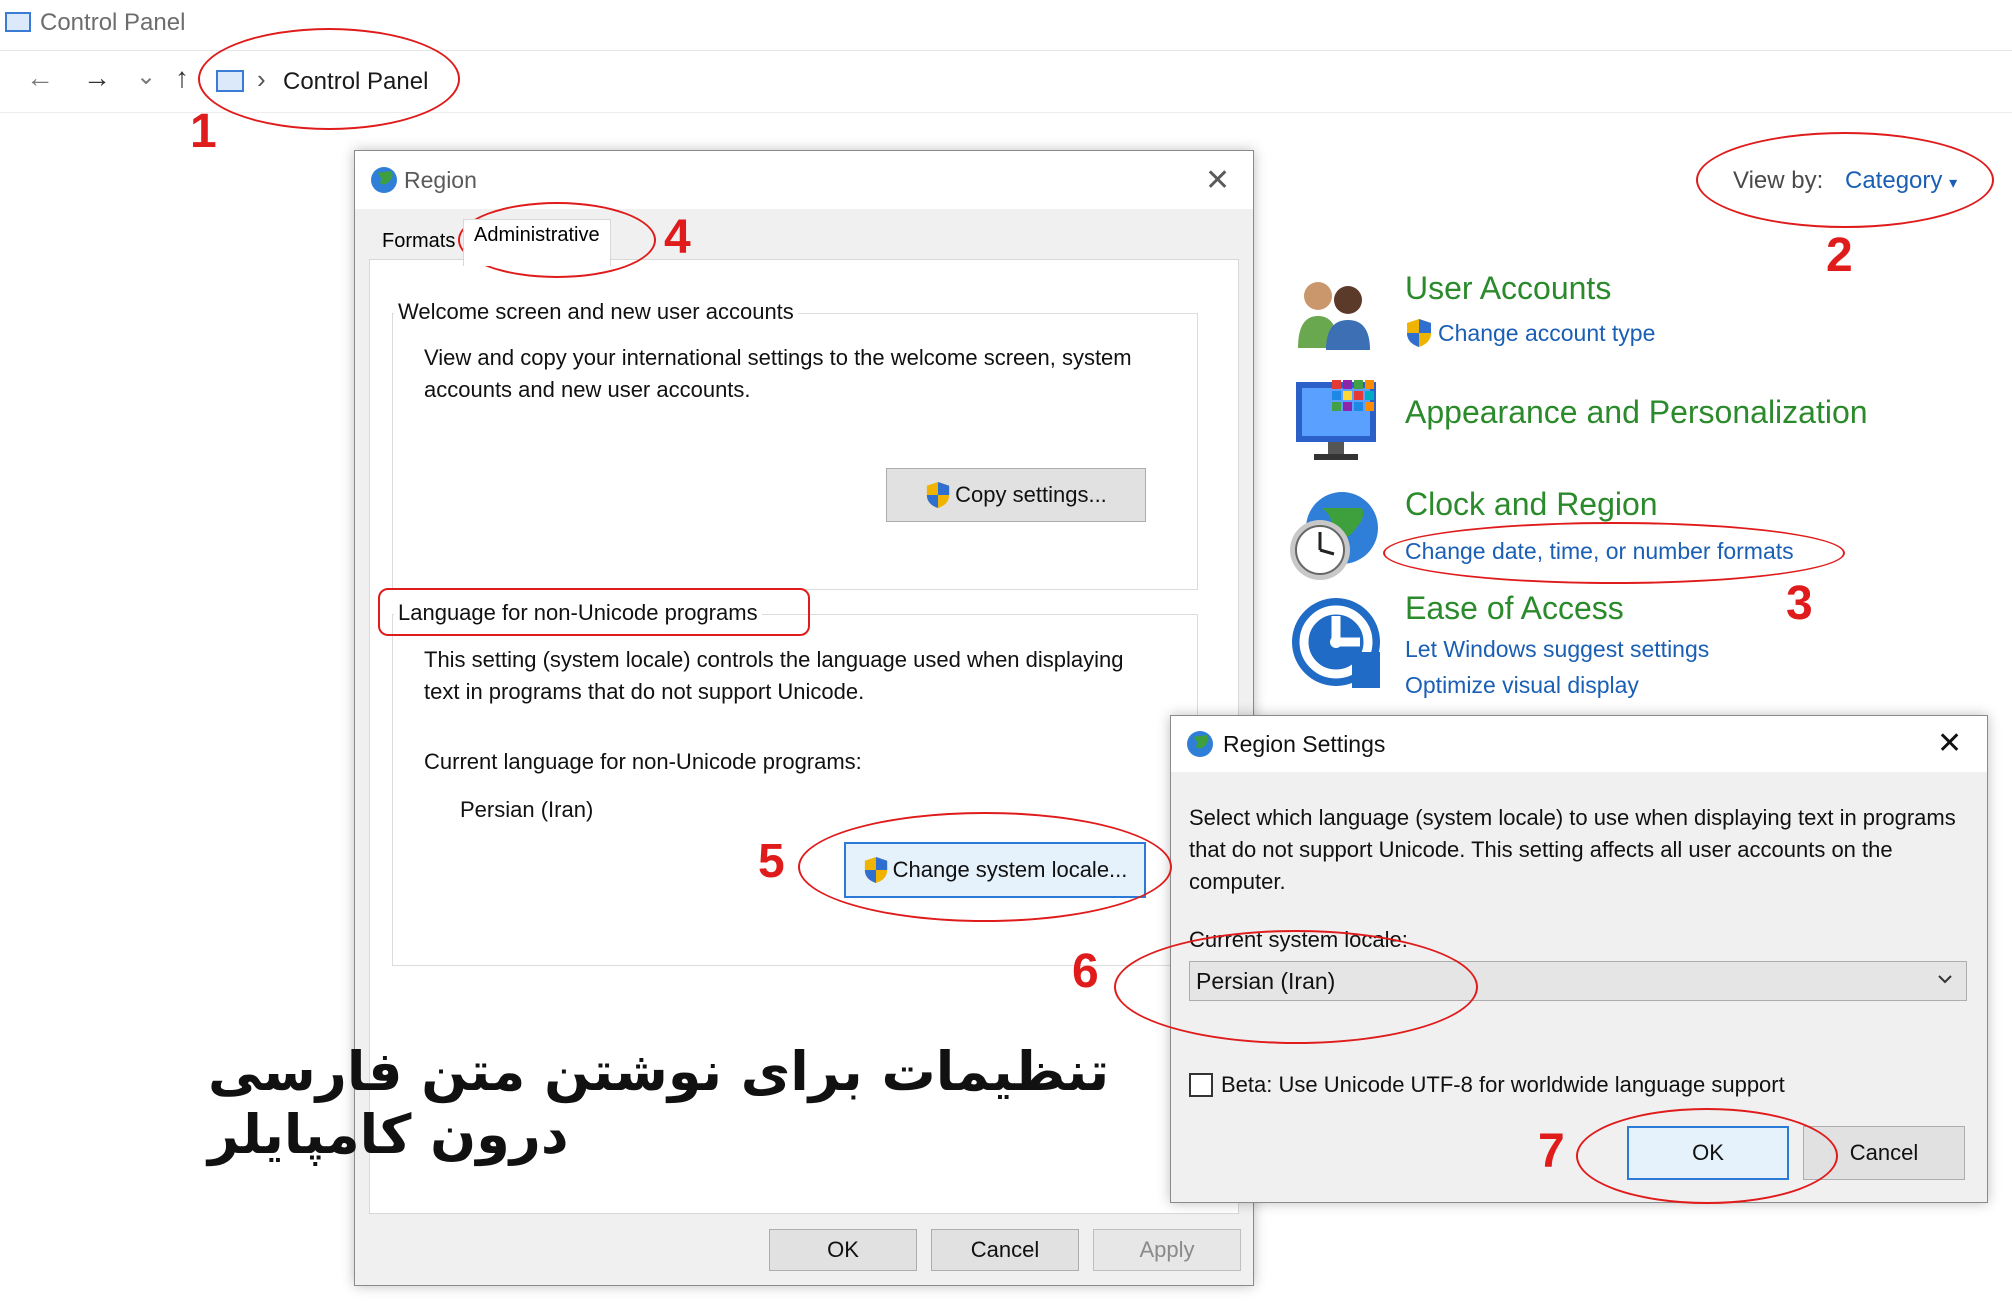  What do you see at coordinates (1557, 649) in the screenshot?
I see `link-let-windows-suggest-settings: Let Windows suggest settings` at bounding box center [1557, 649].